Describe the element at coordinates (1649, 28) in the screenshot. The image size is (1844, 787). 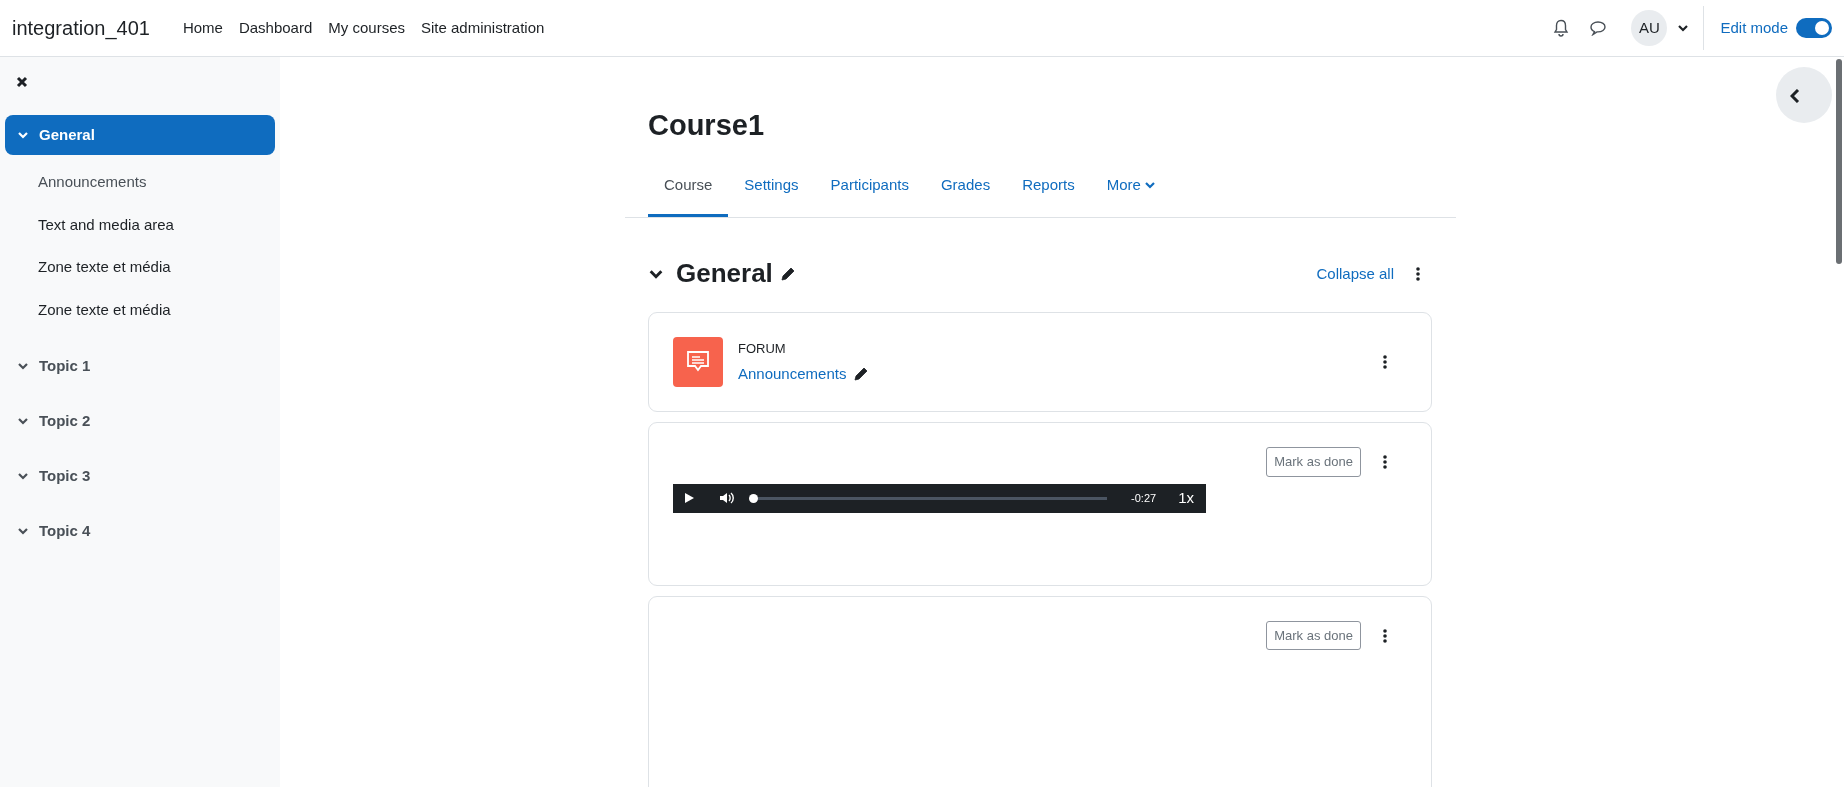
I see `user-avatar: AU` at that location.